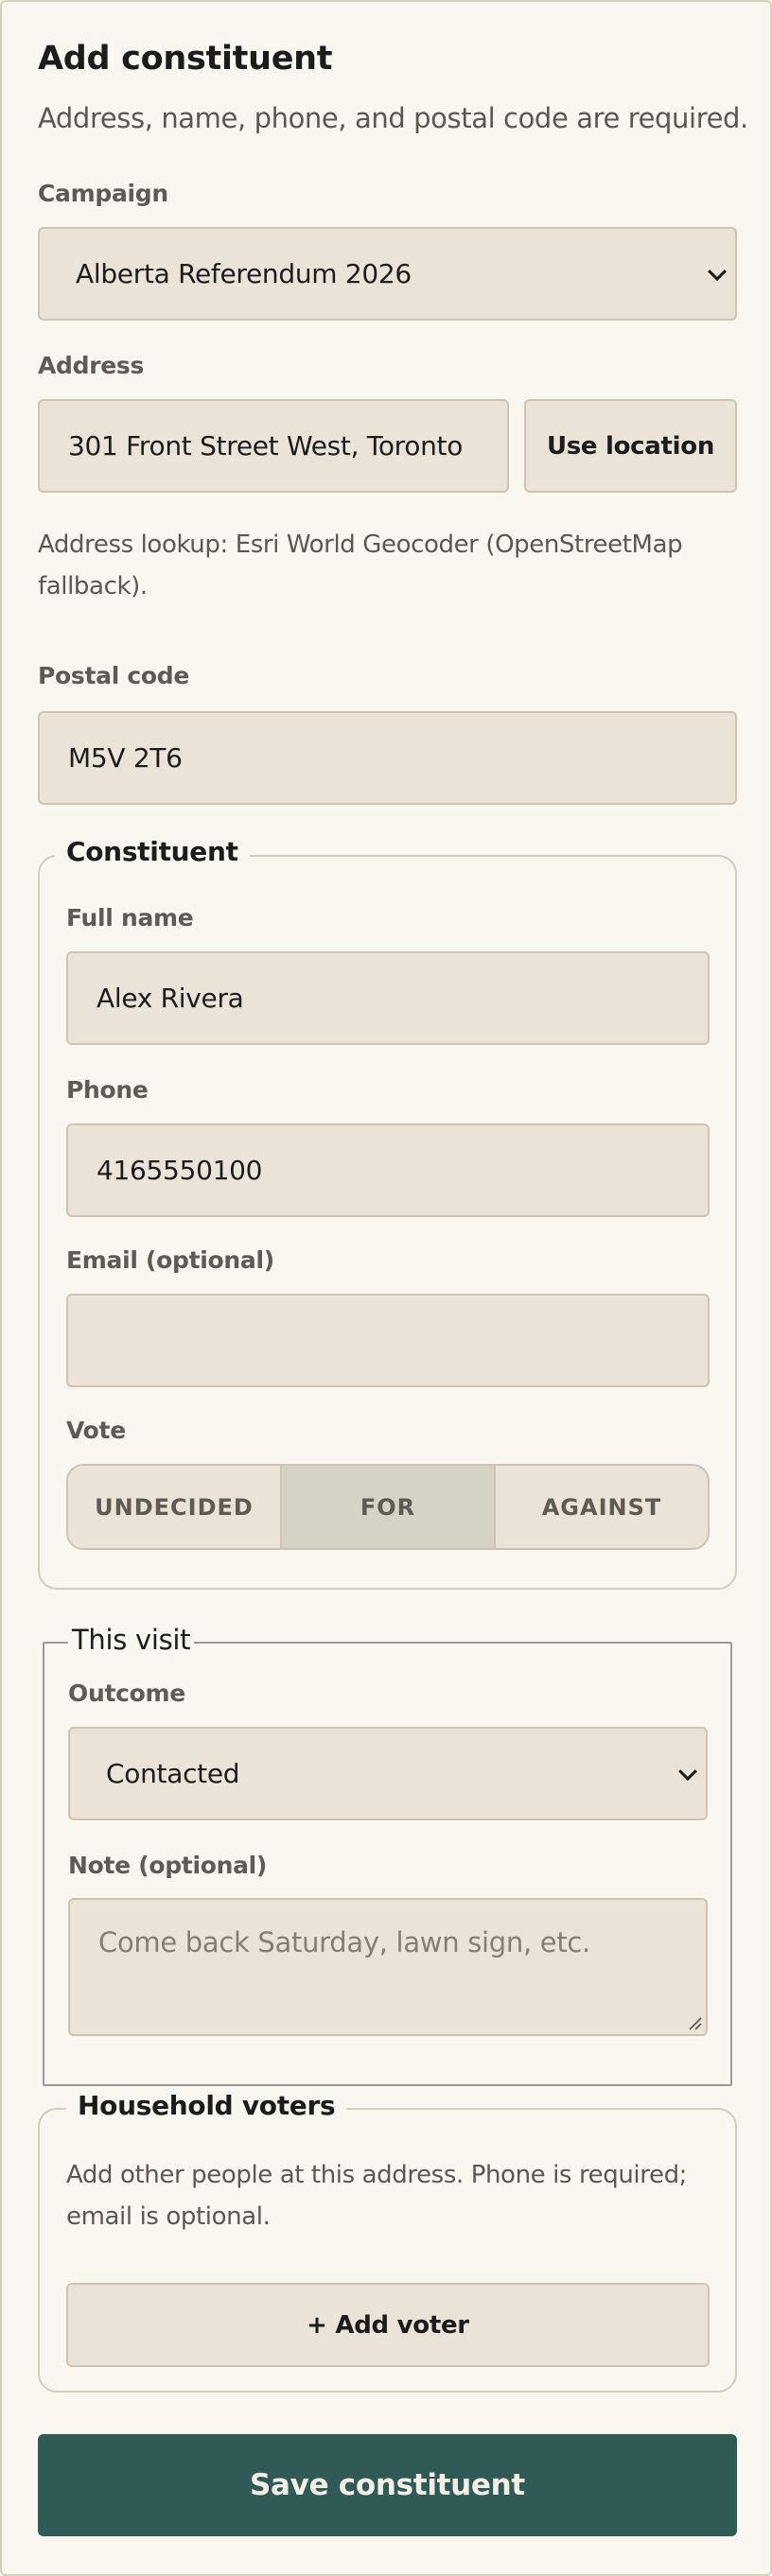 This screenshot has height=2576, width=772. What do you see at coordinates (126, 1693) in the screenshot?
I see `outcome-label: Outcome` at bounding box center [126, 1693].